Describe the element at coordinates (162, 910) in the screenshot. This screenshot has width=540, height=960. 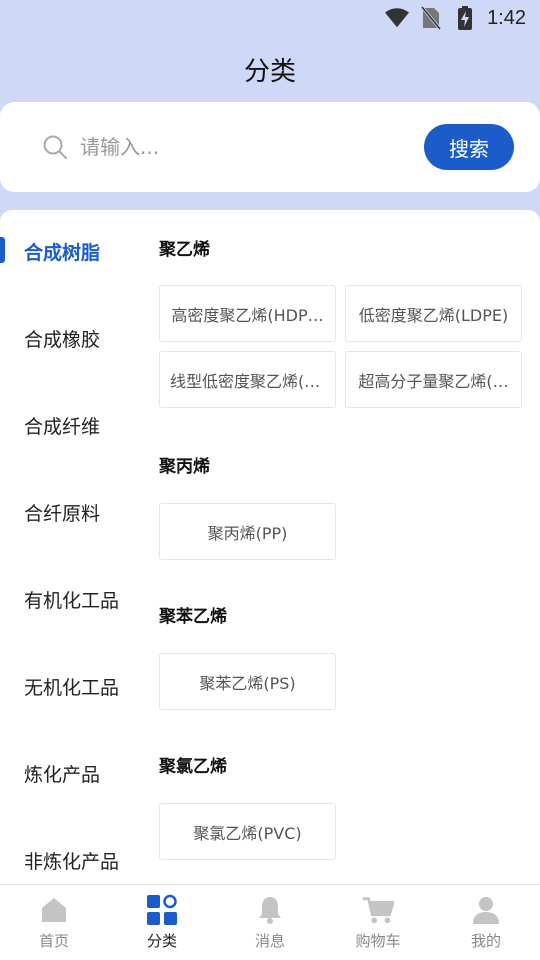
I see `category-icon` at that location.